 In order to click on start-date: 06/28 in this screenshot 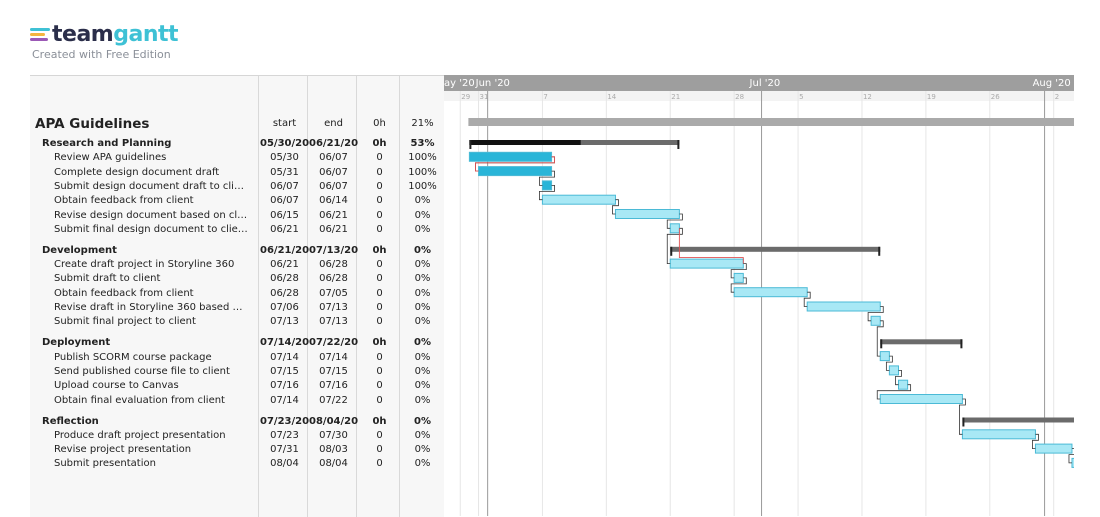, I will do `click(284, 279)`.